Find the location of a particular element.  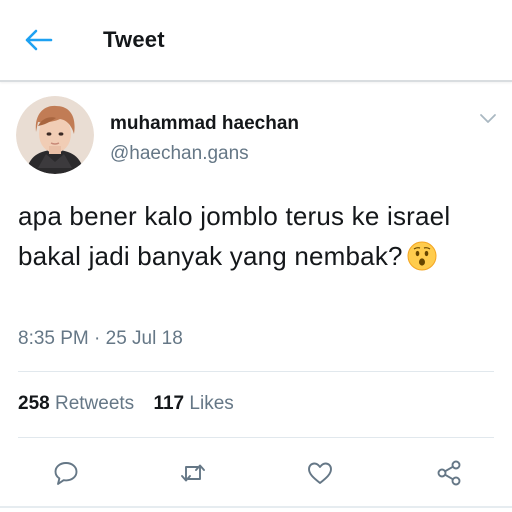

chevron-down-icon is located at coordinates (488, 118).